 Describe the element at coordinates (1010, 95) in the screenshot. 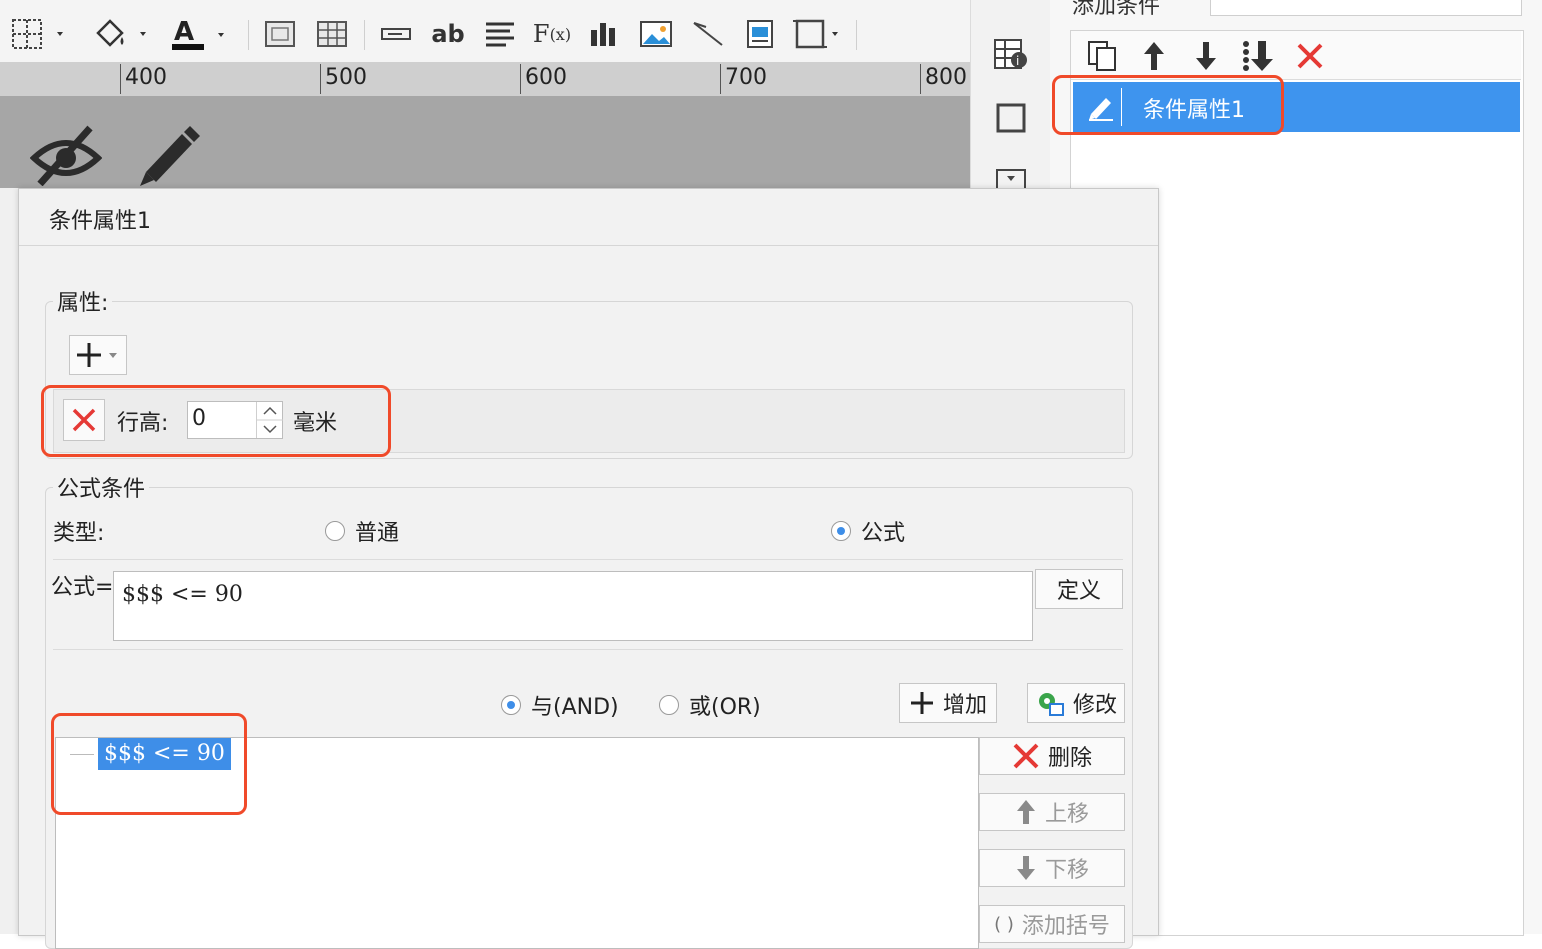

I see `side-toolbar: i` at that location.